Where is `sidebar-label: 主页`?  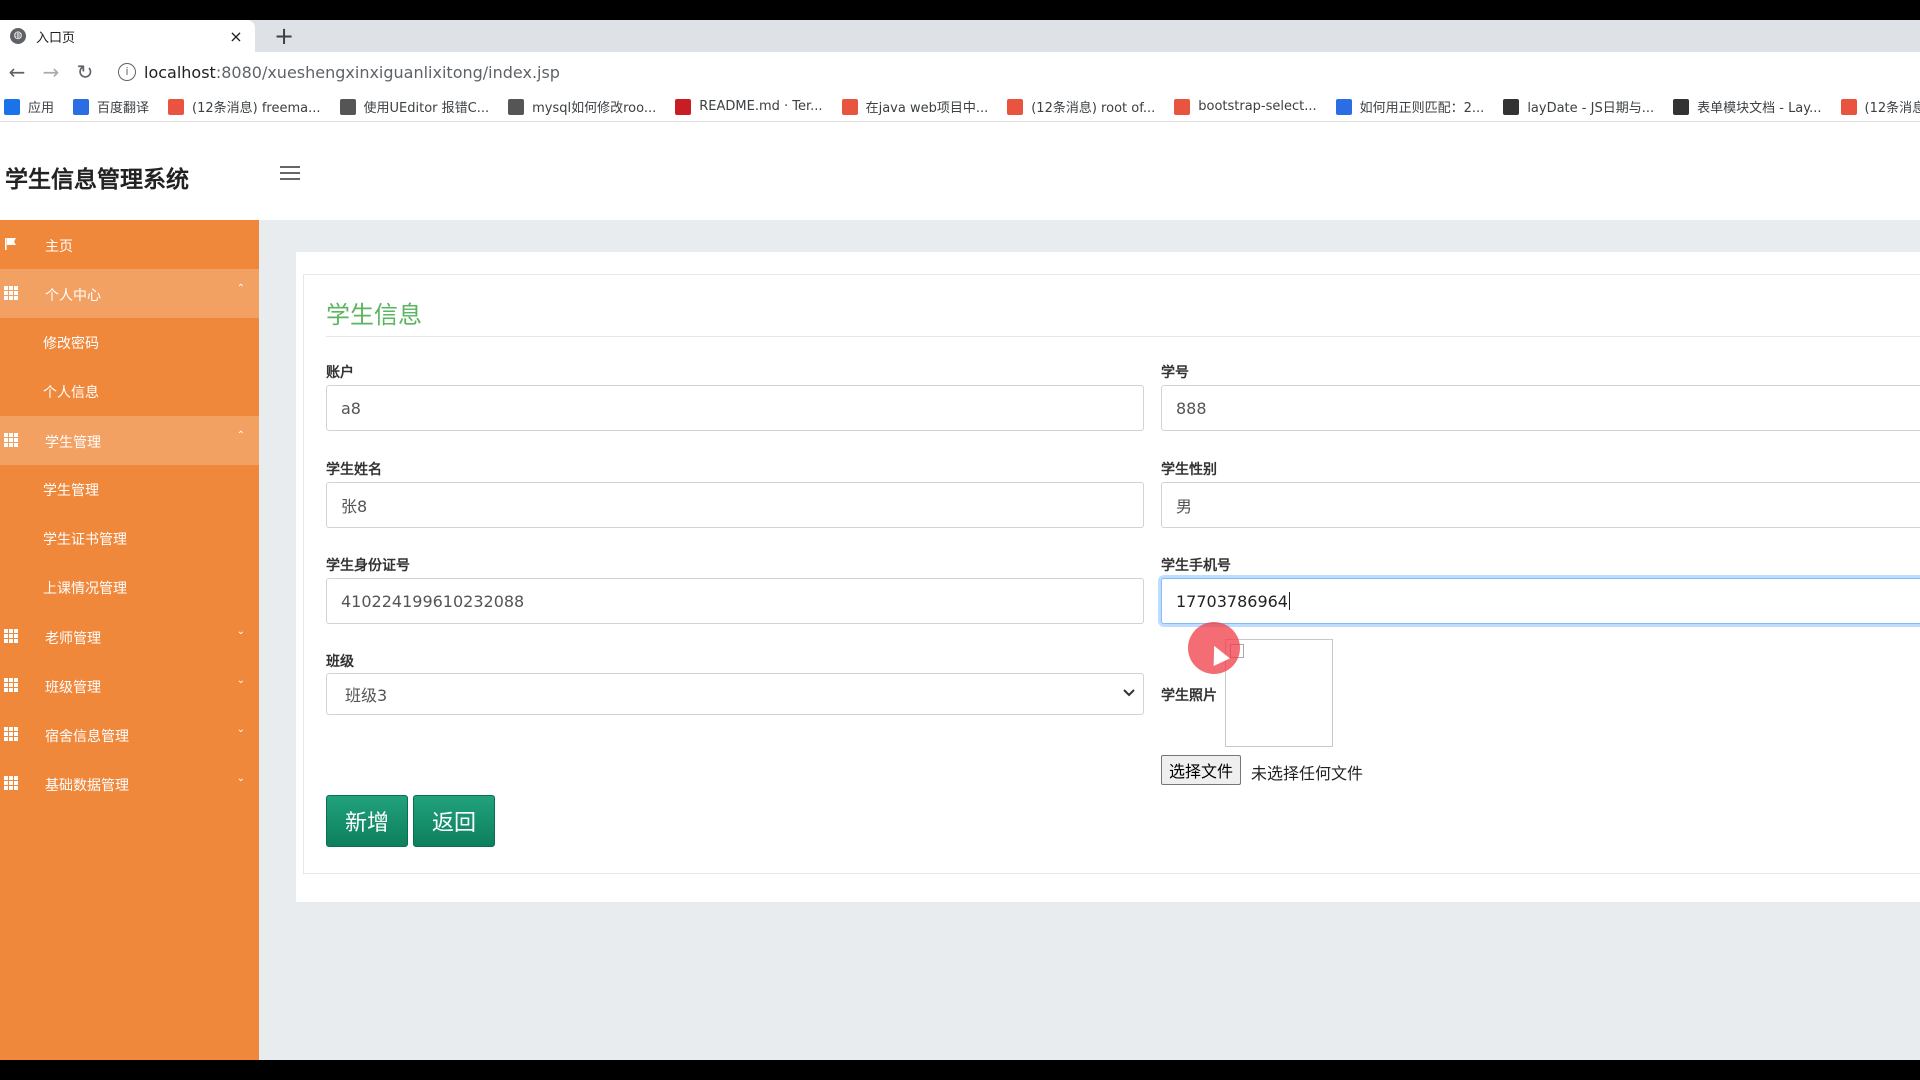
sidebar-label: 主页 is located at coordinates (59, 247).